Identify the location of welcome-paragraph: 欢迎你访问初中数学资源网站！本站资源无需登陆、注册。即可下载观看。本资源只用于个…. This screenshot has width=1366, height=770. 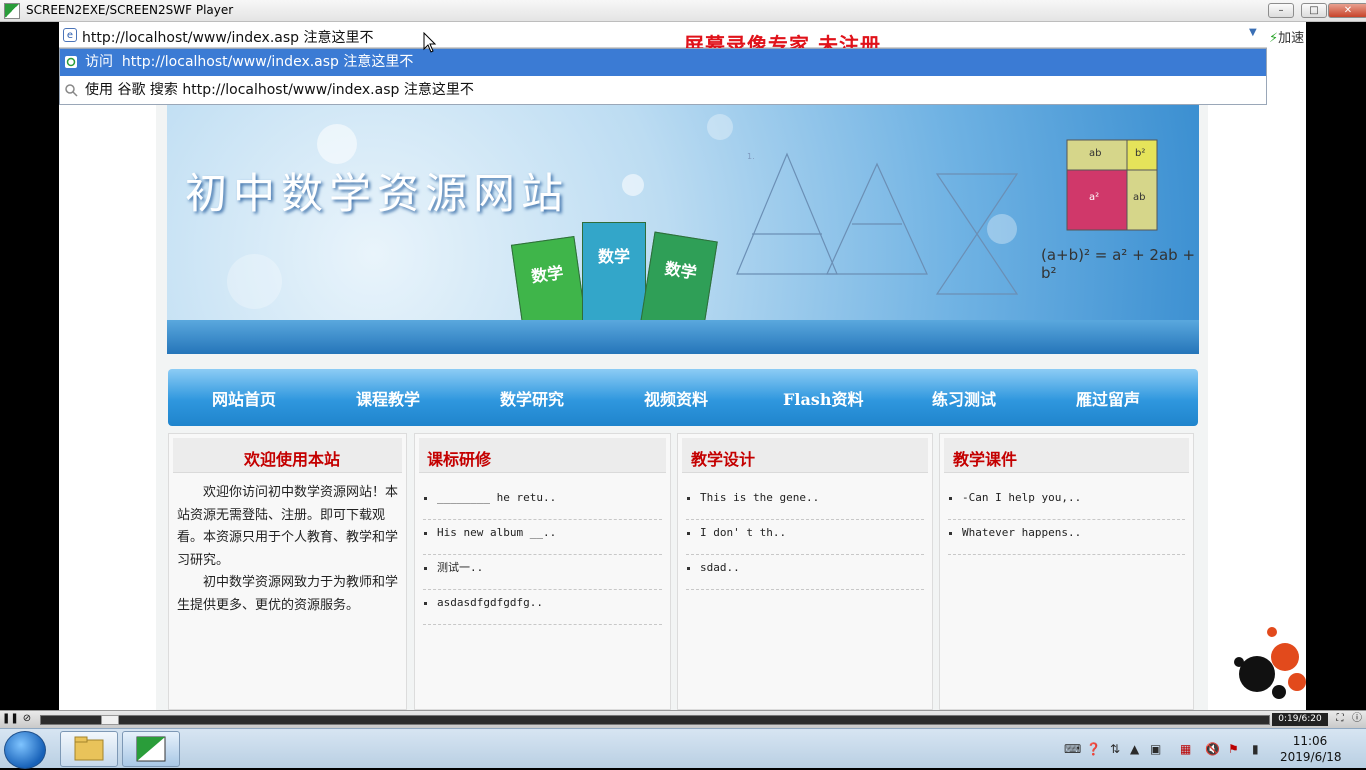
(288, 526).